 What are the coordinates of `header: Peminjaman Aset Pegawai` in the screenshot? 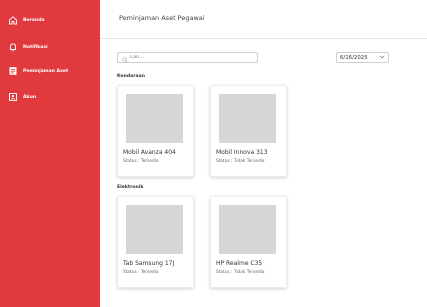 It's located at (263, 19).